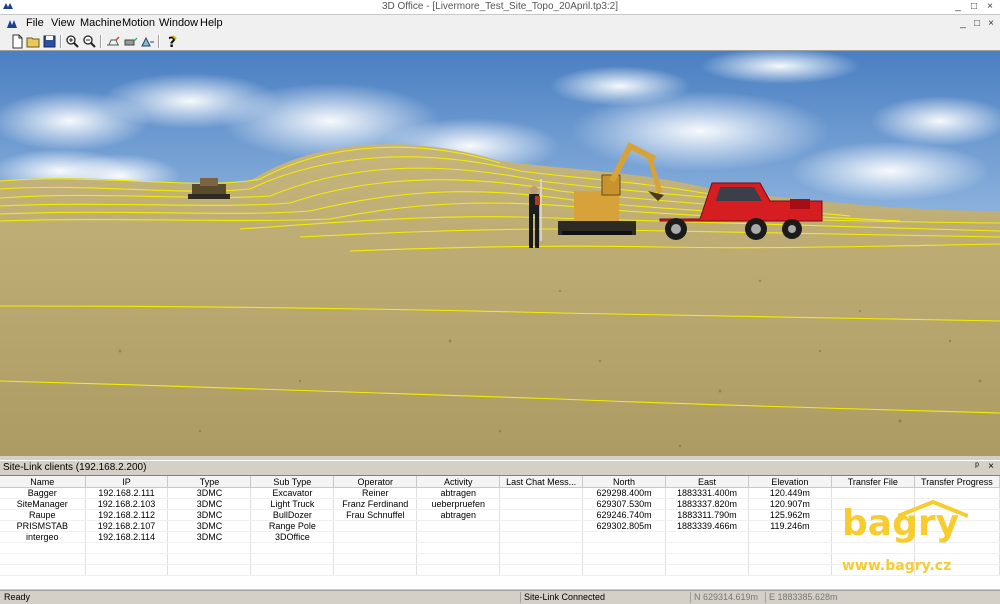 The image size is (1000, 604). I want to click on mdi-minimize-button: _, so click(963, 23).